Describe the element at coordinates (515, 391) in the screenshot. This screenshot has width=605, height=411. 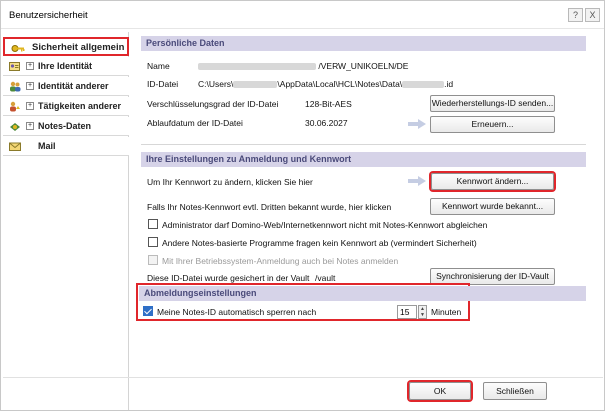
I see `close-dialog-button: Schließen` at that location.